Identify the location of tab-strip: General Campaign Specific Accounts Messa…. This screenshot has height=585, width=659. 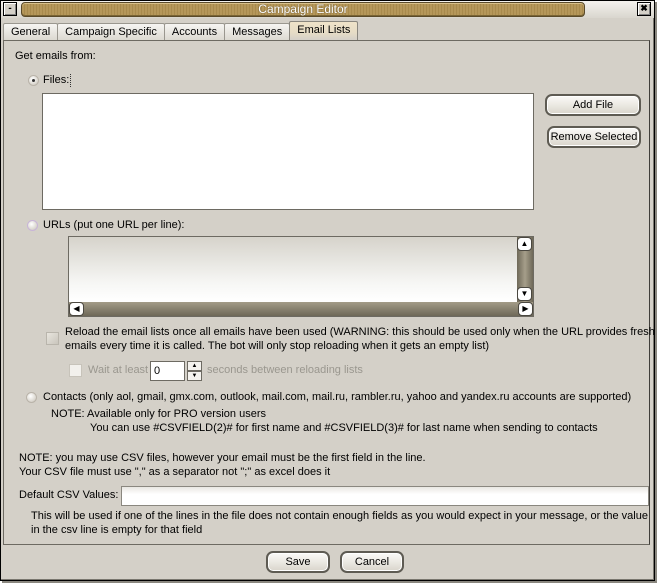
(181, 30).